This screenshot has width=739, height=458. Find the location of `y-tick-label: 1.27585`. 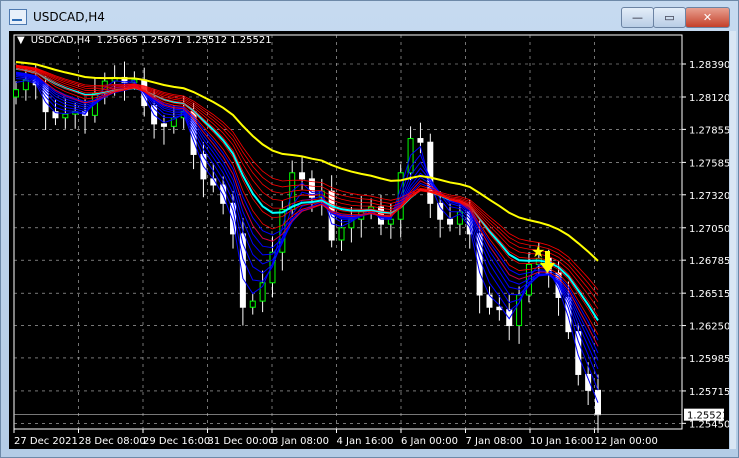

y-tick-label: 1.27585 is located at coordinates (709, 163).